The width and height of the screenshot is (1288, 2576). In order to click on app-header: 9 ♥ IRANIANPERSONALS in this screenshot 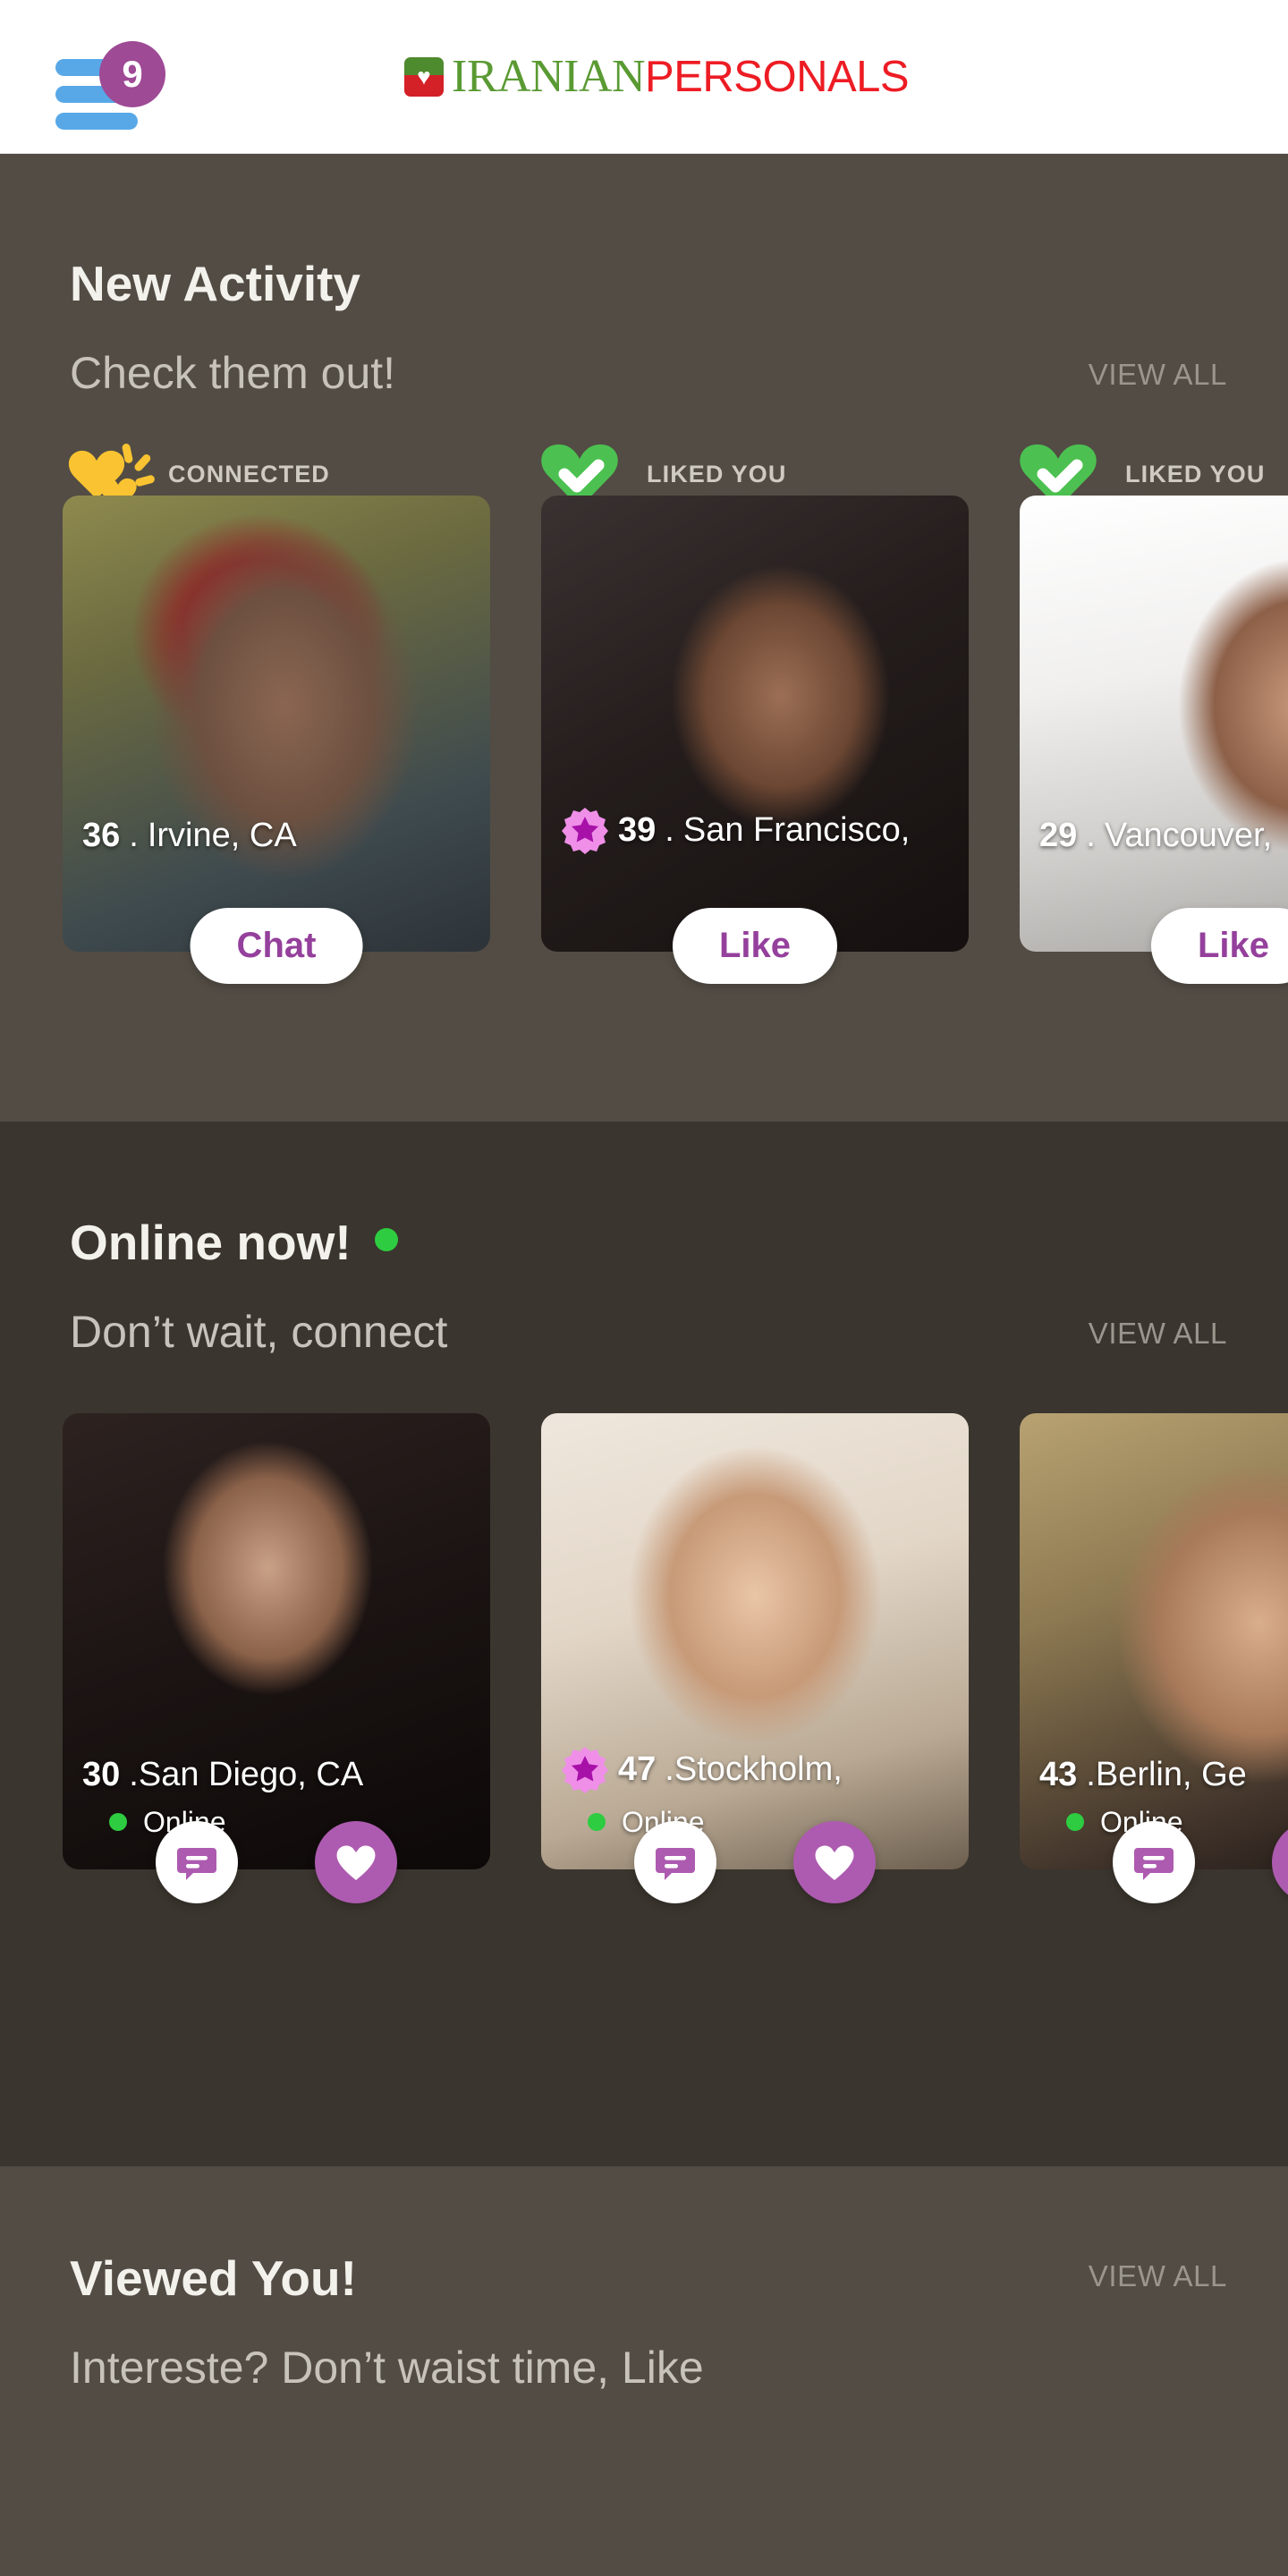, I will do `click(644, 77)`.